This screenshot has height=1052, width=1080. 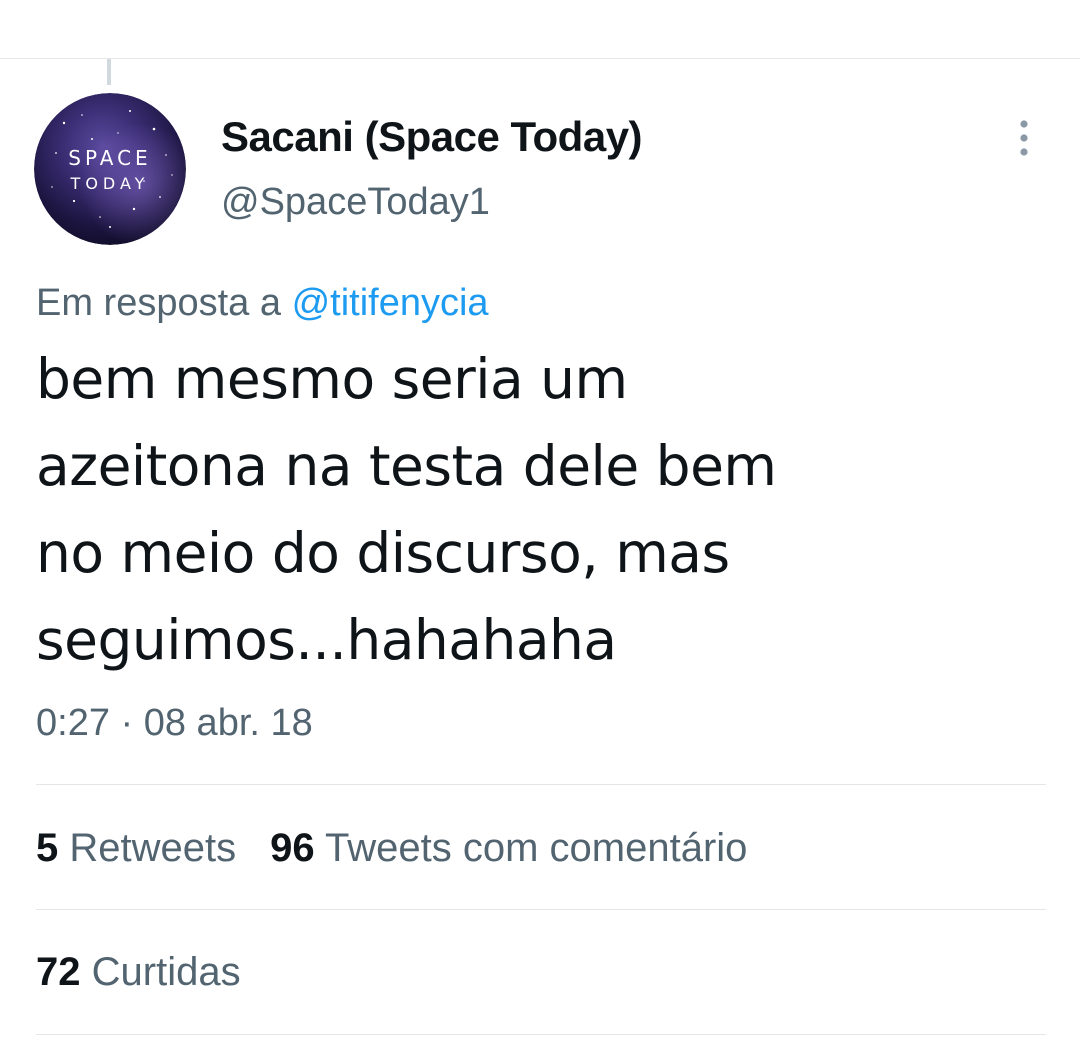 What do you see at coordinates (47, 848) in the screenshot?
I see `retweets-count: 5` at bounding box center [47, 848].